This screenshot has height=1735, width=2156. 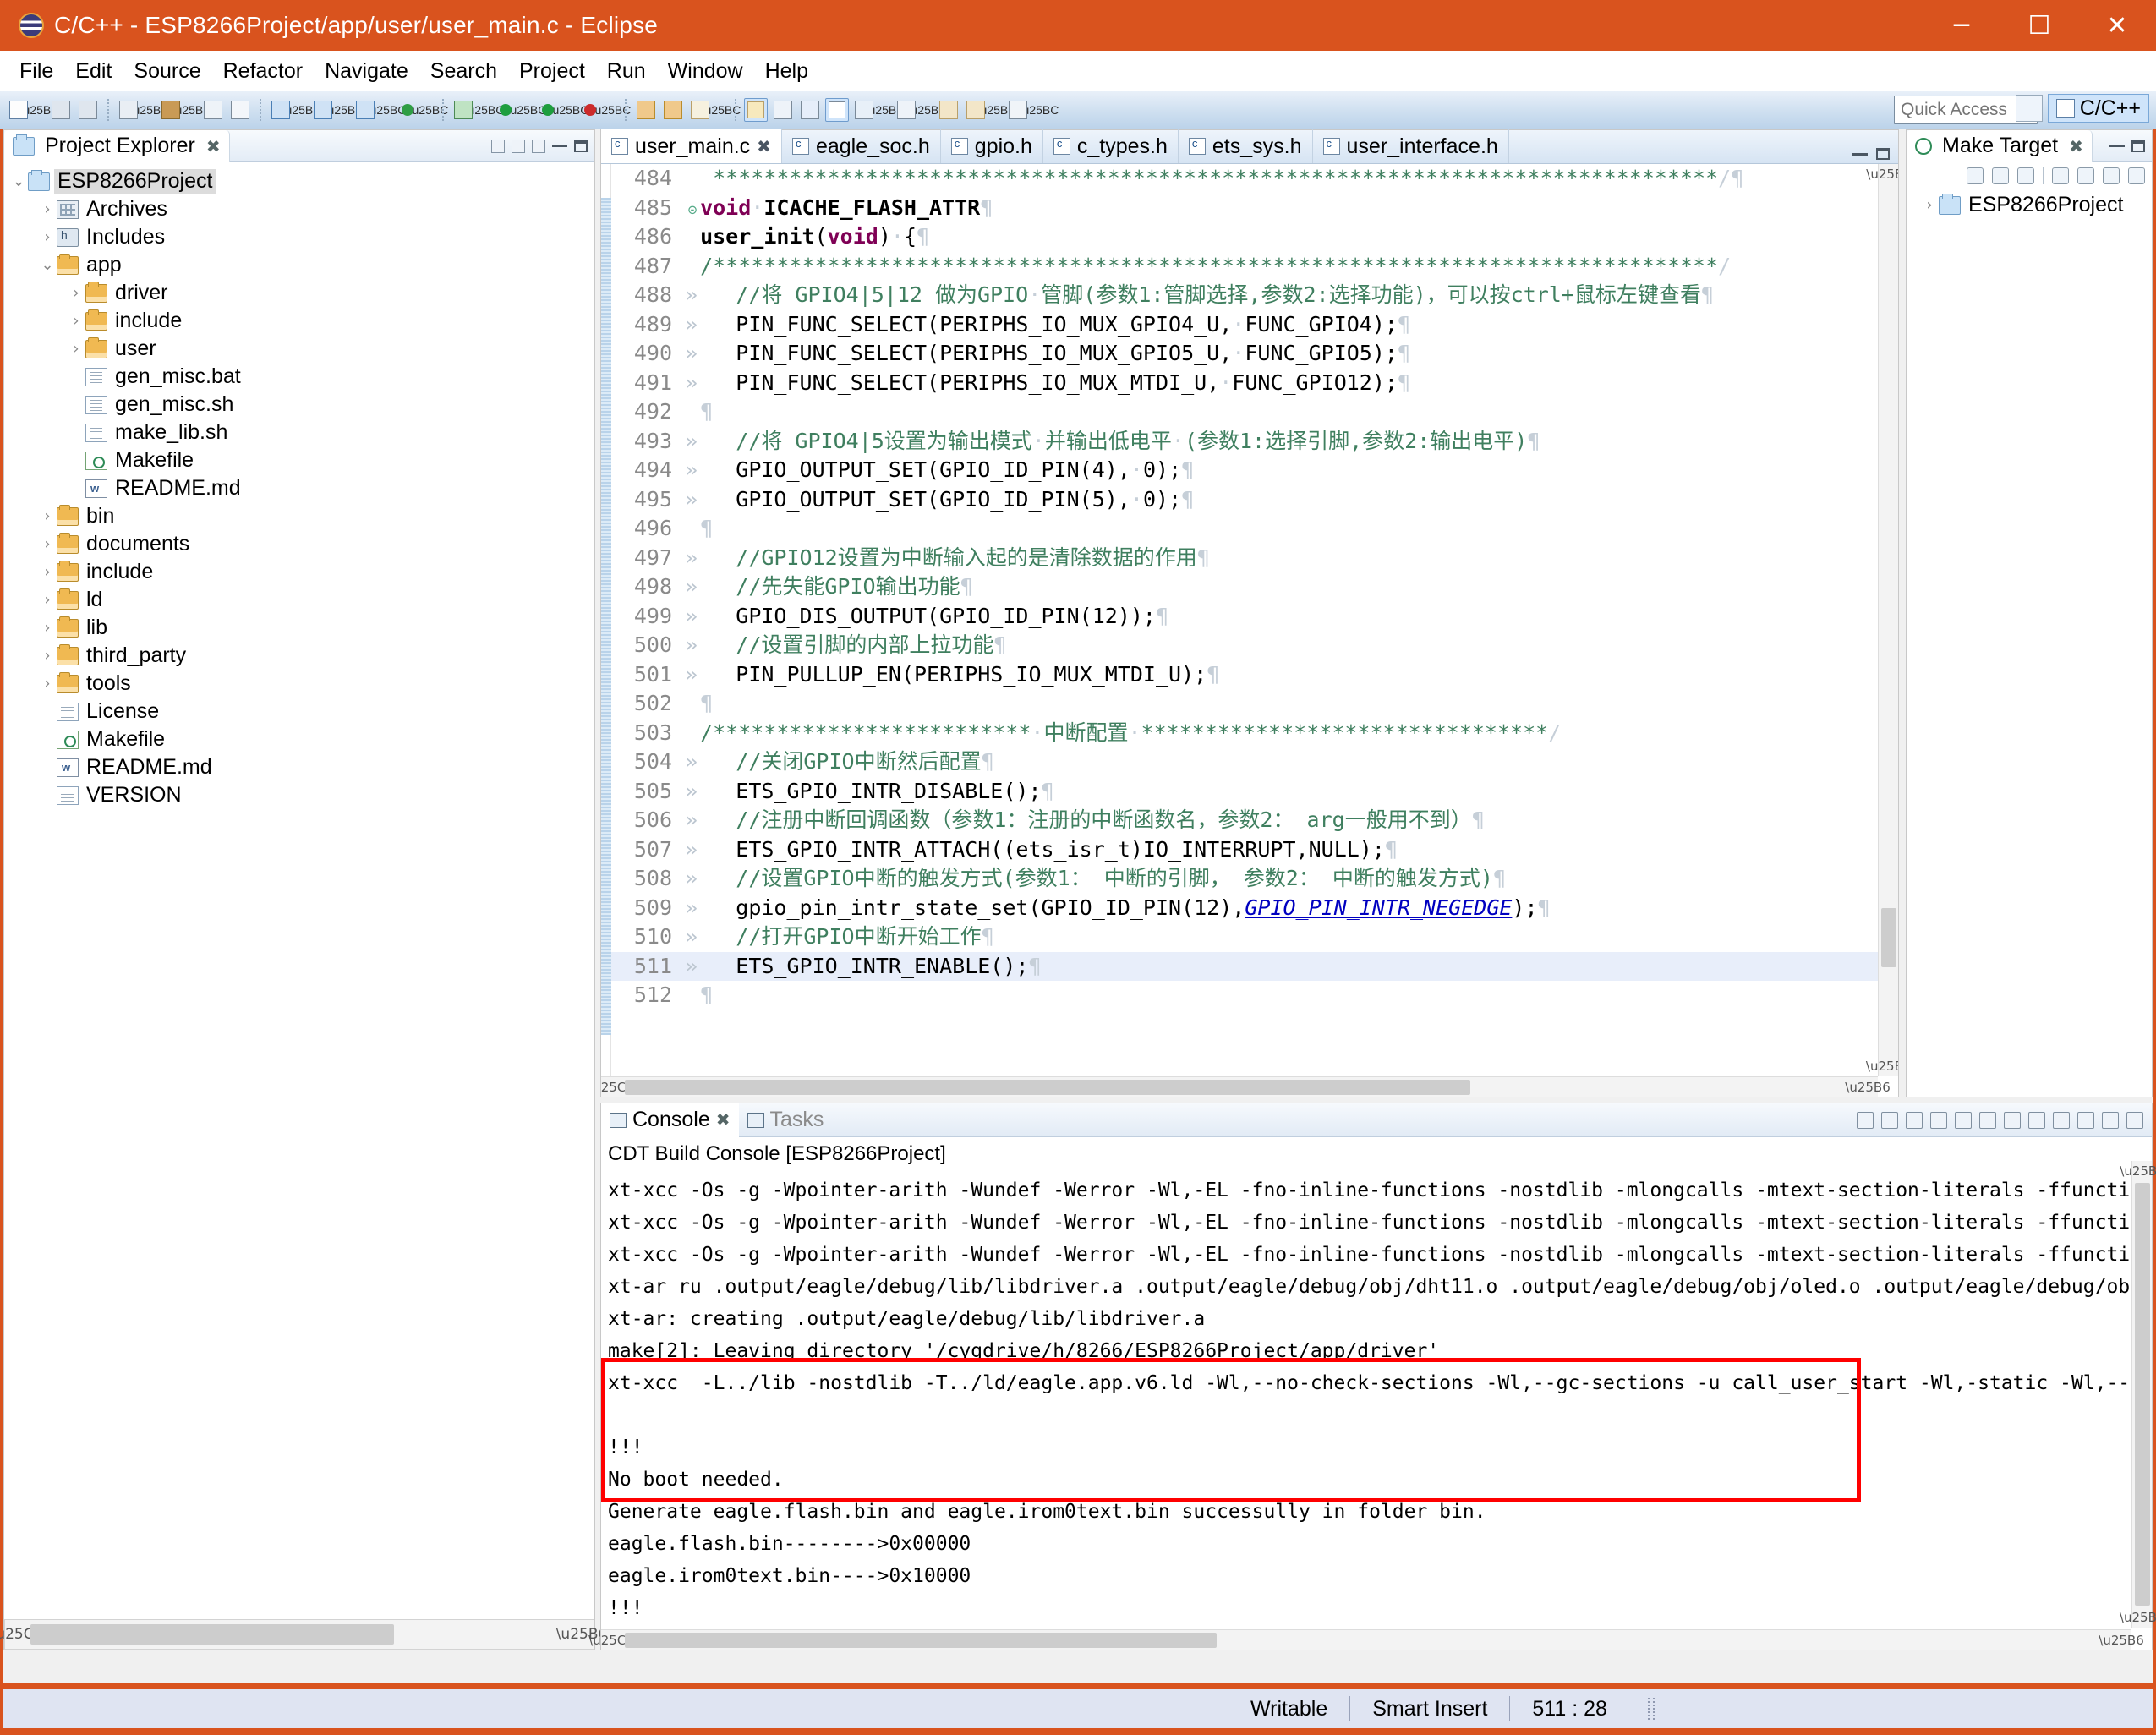 What do you see at coordinates (18, 110) in the screenshot?
I see `new-file-icon` at bounding box center [18, 110].